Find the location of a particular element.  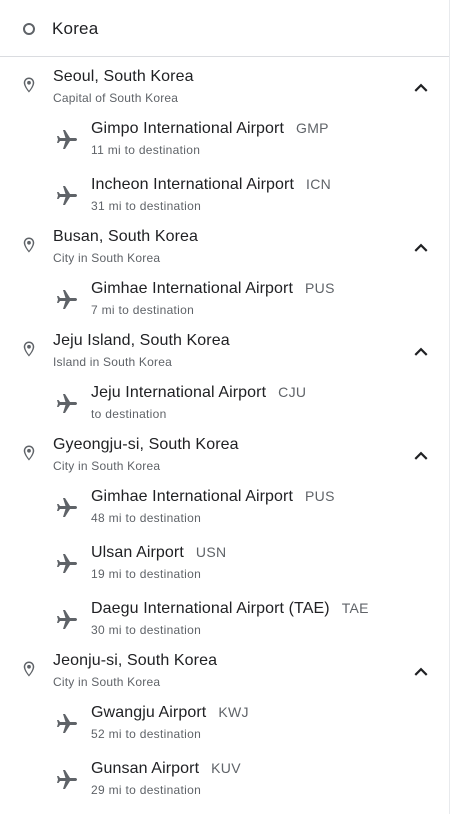

airport-name: Gunsan Airport is located at coordinates (145, 768).